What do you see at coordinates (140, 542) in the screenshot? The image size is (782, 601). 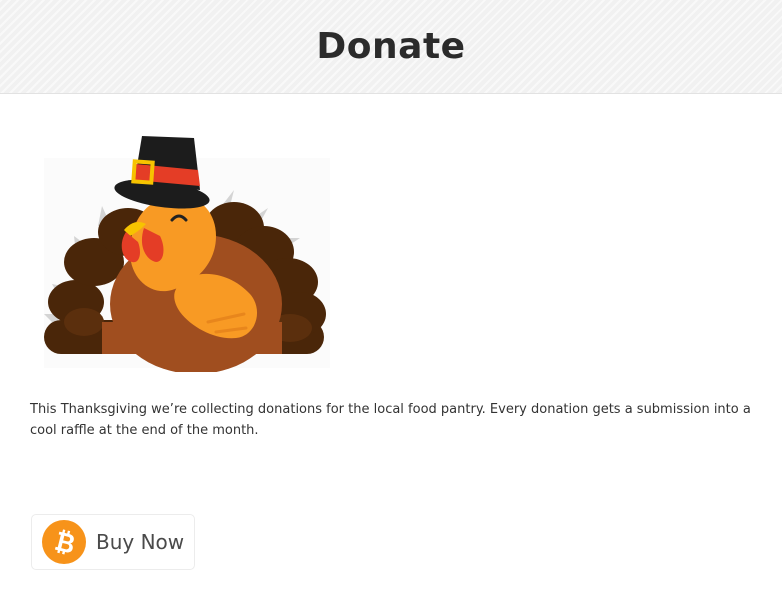 I see `buy-now-label: Buy Now` at bounding box center [140, 542].